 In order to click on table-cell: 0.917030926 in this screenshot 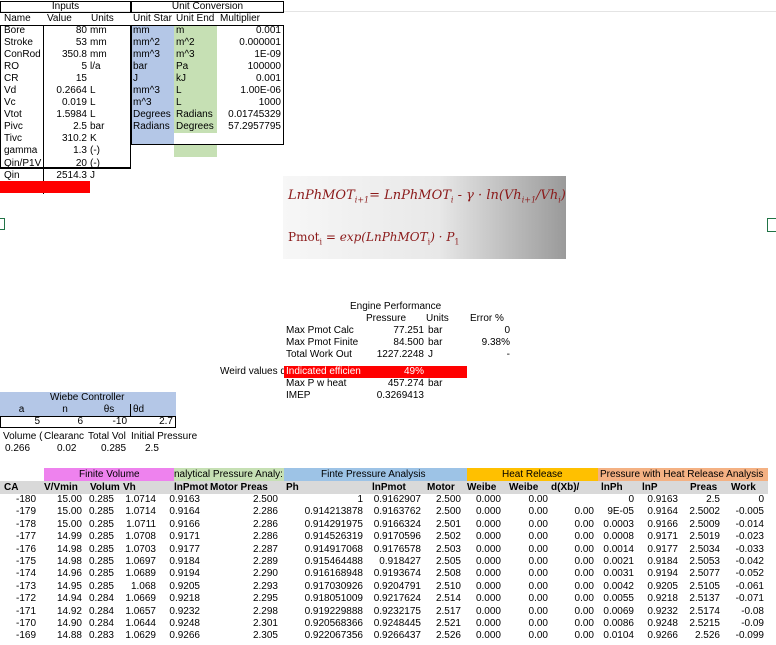, I will do `click(322, 587)`.